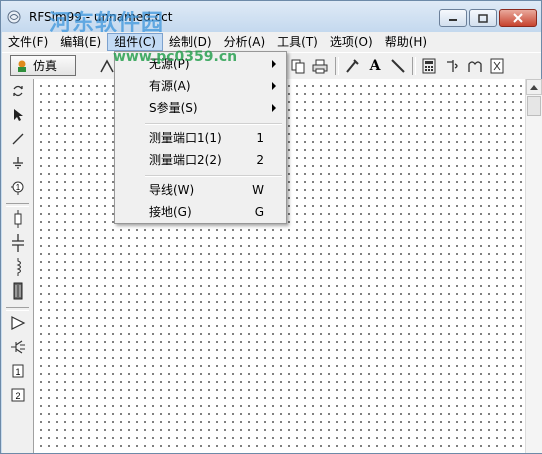  I want to click on menu-item-label: 接地(G), so click(170, 212).